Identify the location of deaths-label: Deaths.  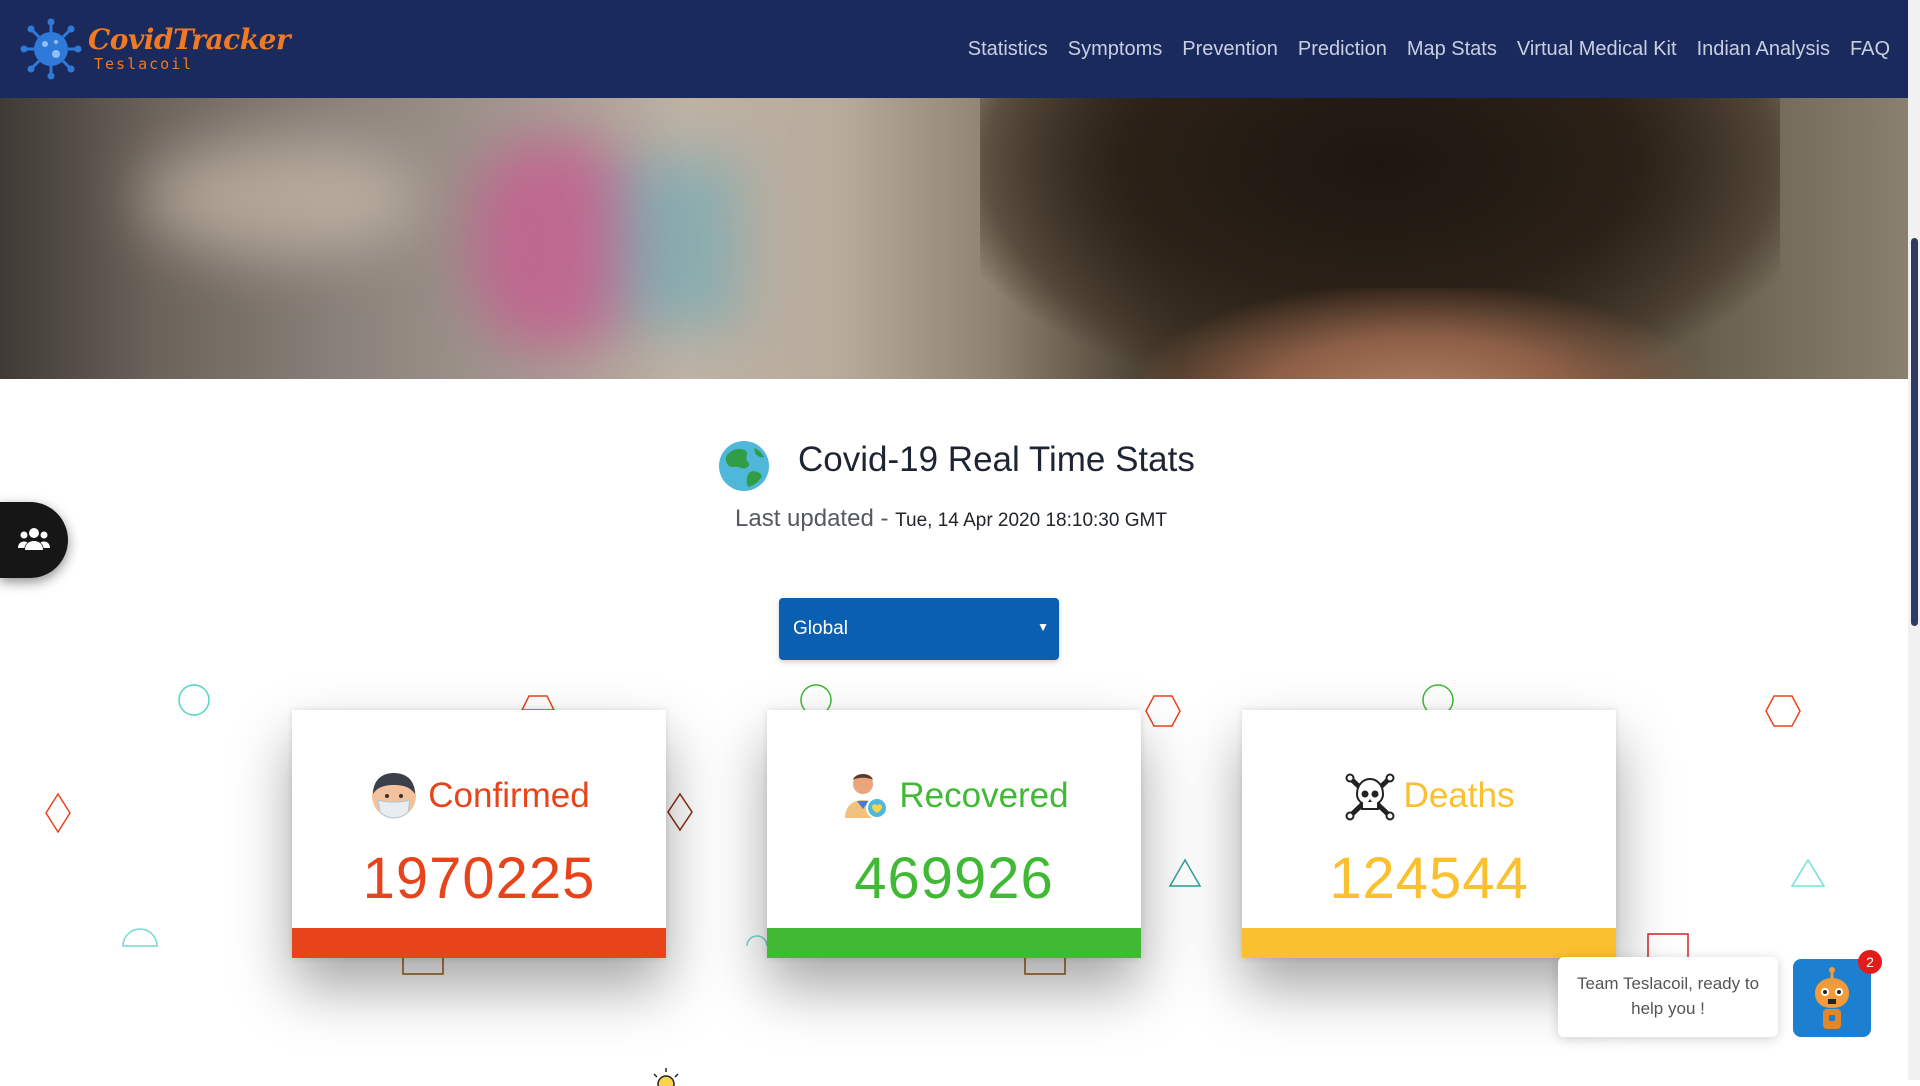
(1459, 795).